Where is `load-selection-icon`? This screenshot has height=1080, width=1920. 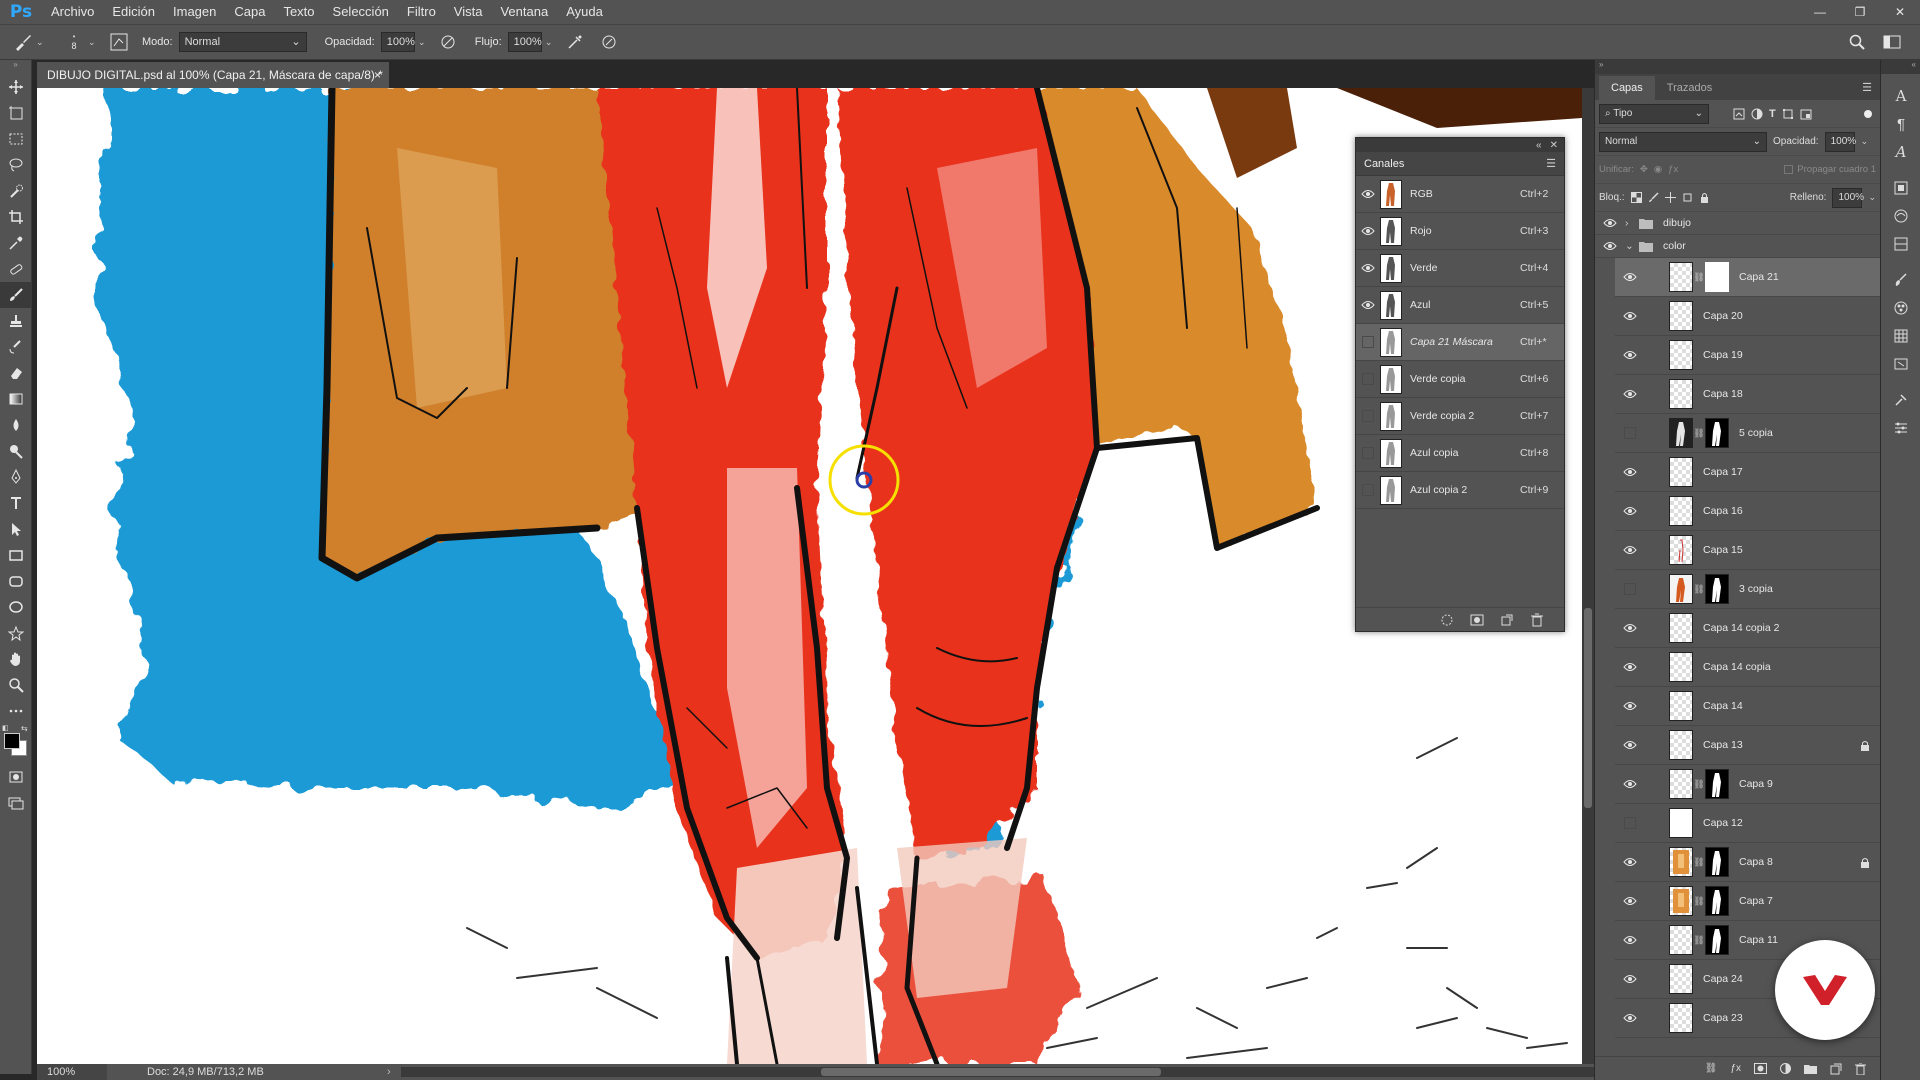
load-selection-icon is located at coordinates (1447, 620).